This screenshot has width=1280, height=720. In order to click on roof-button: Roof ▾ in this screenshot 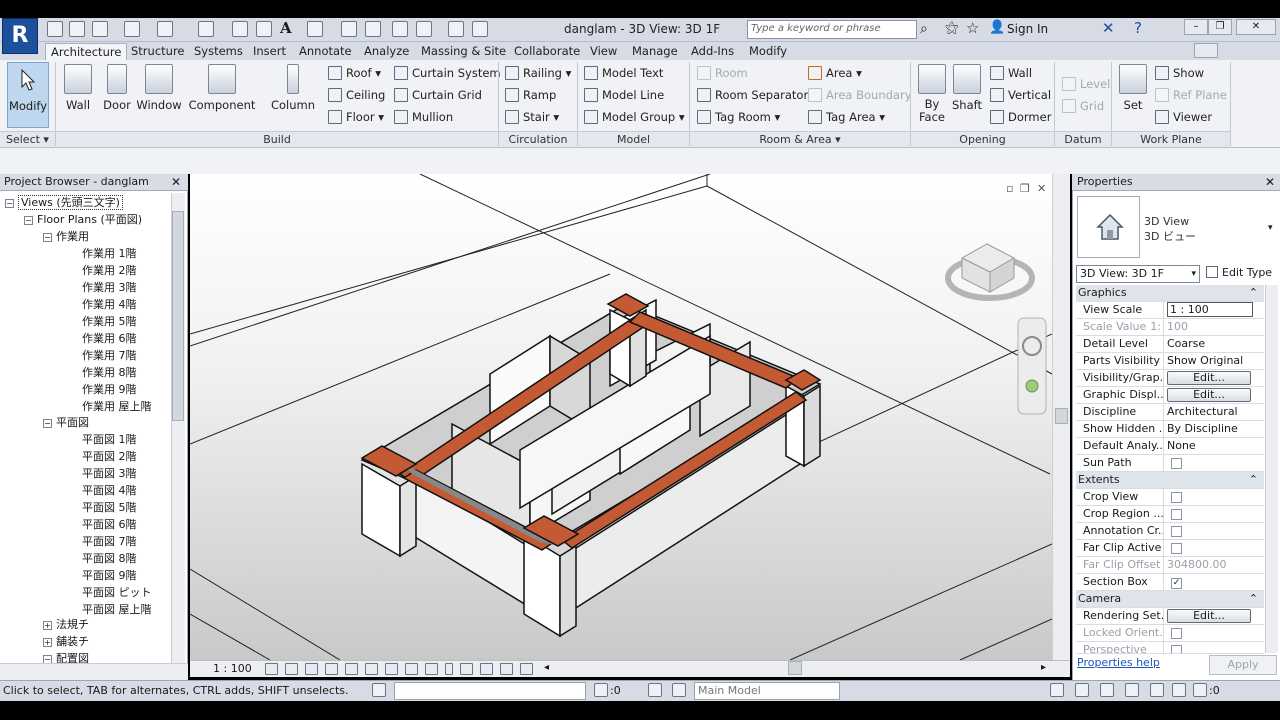, I will do `click(354, 73)`.